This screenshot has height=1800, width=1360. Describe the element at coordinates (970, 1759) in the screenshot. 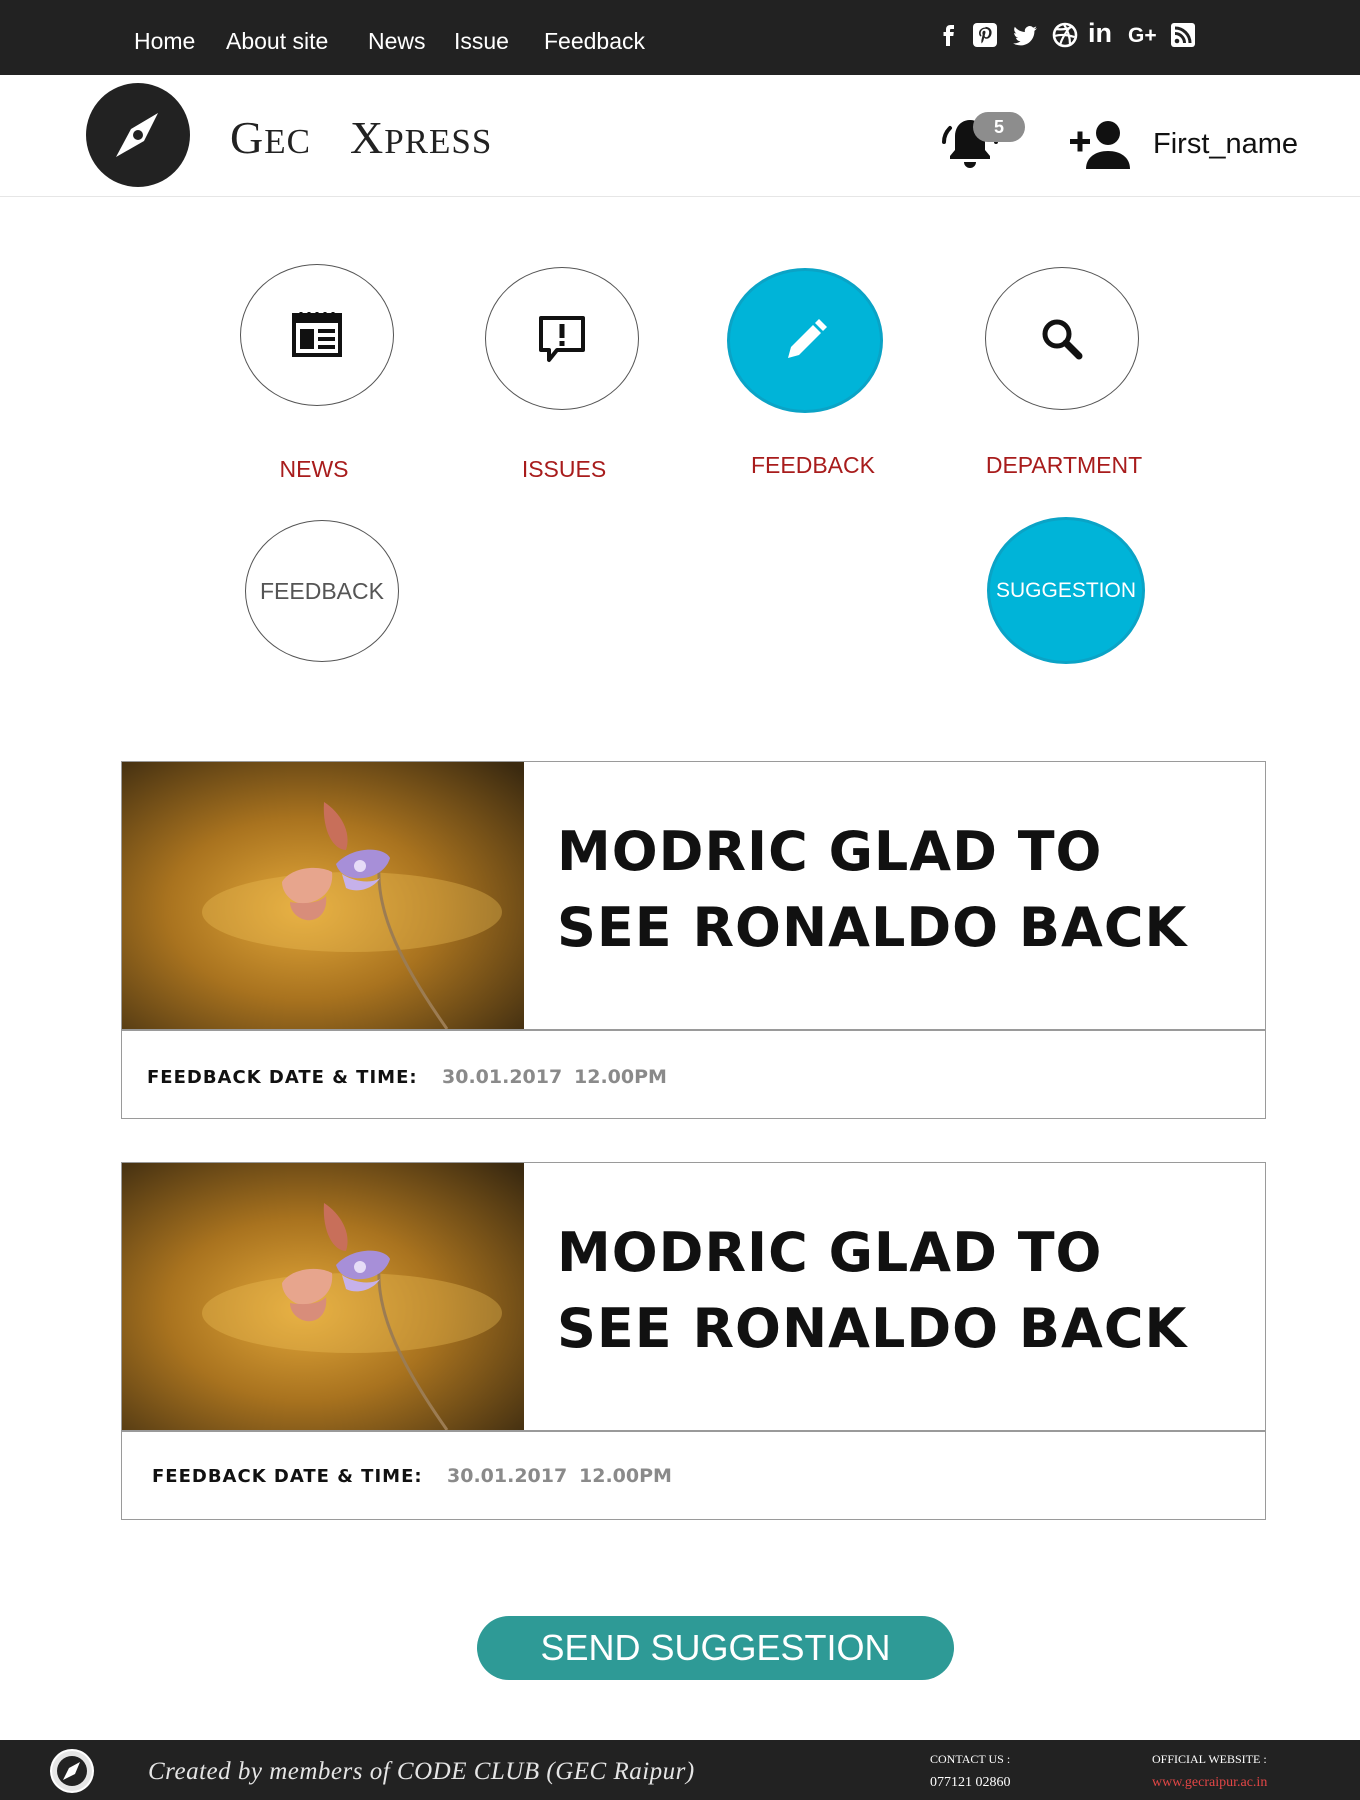

I see `contact-us-label: CONTACT US :` at that location.